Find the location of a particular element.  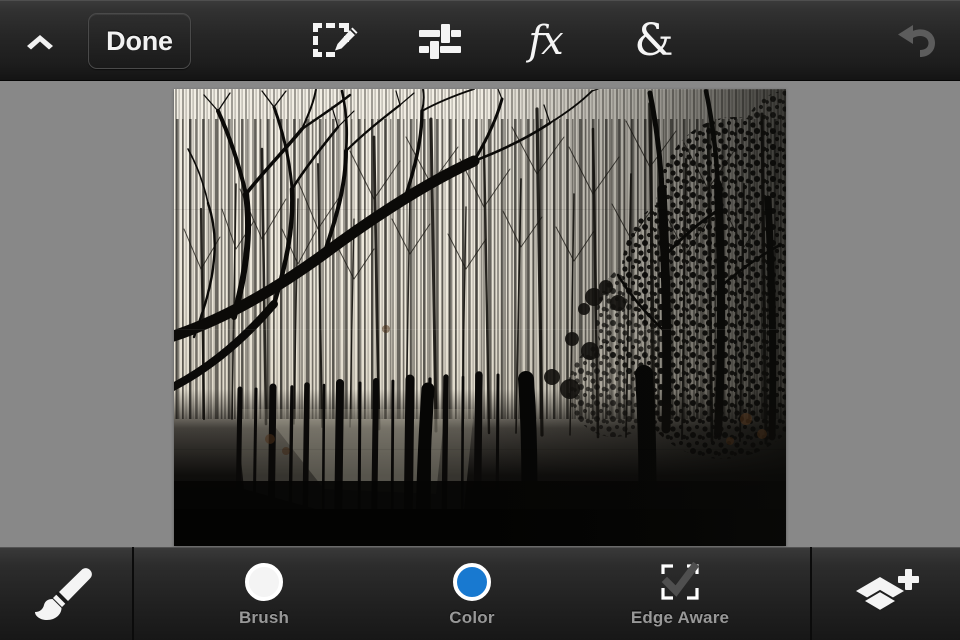

color-swatch-icon is located at coordinates (472, 582).